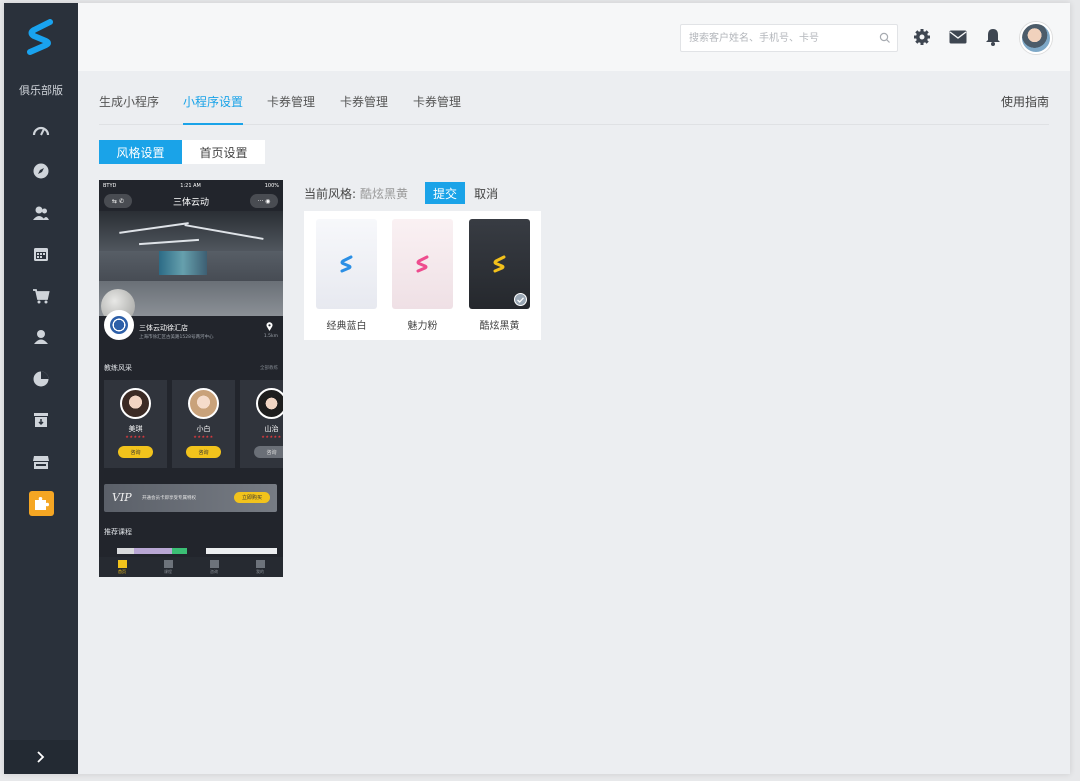 This screenshot has height=781, width=1080. I want to click on top-bar, so click(574, 37).